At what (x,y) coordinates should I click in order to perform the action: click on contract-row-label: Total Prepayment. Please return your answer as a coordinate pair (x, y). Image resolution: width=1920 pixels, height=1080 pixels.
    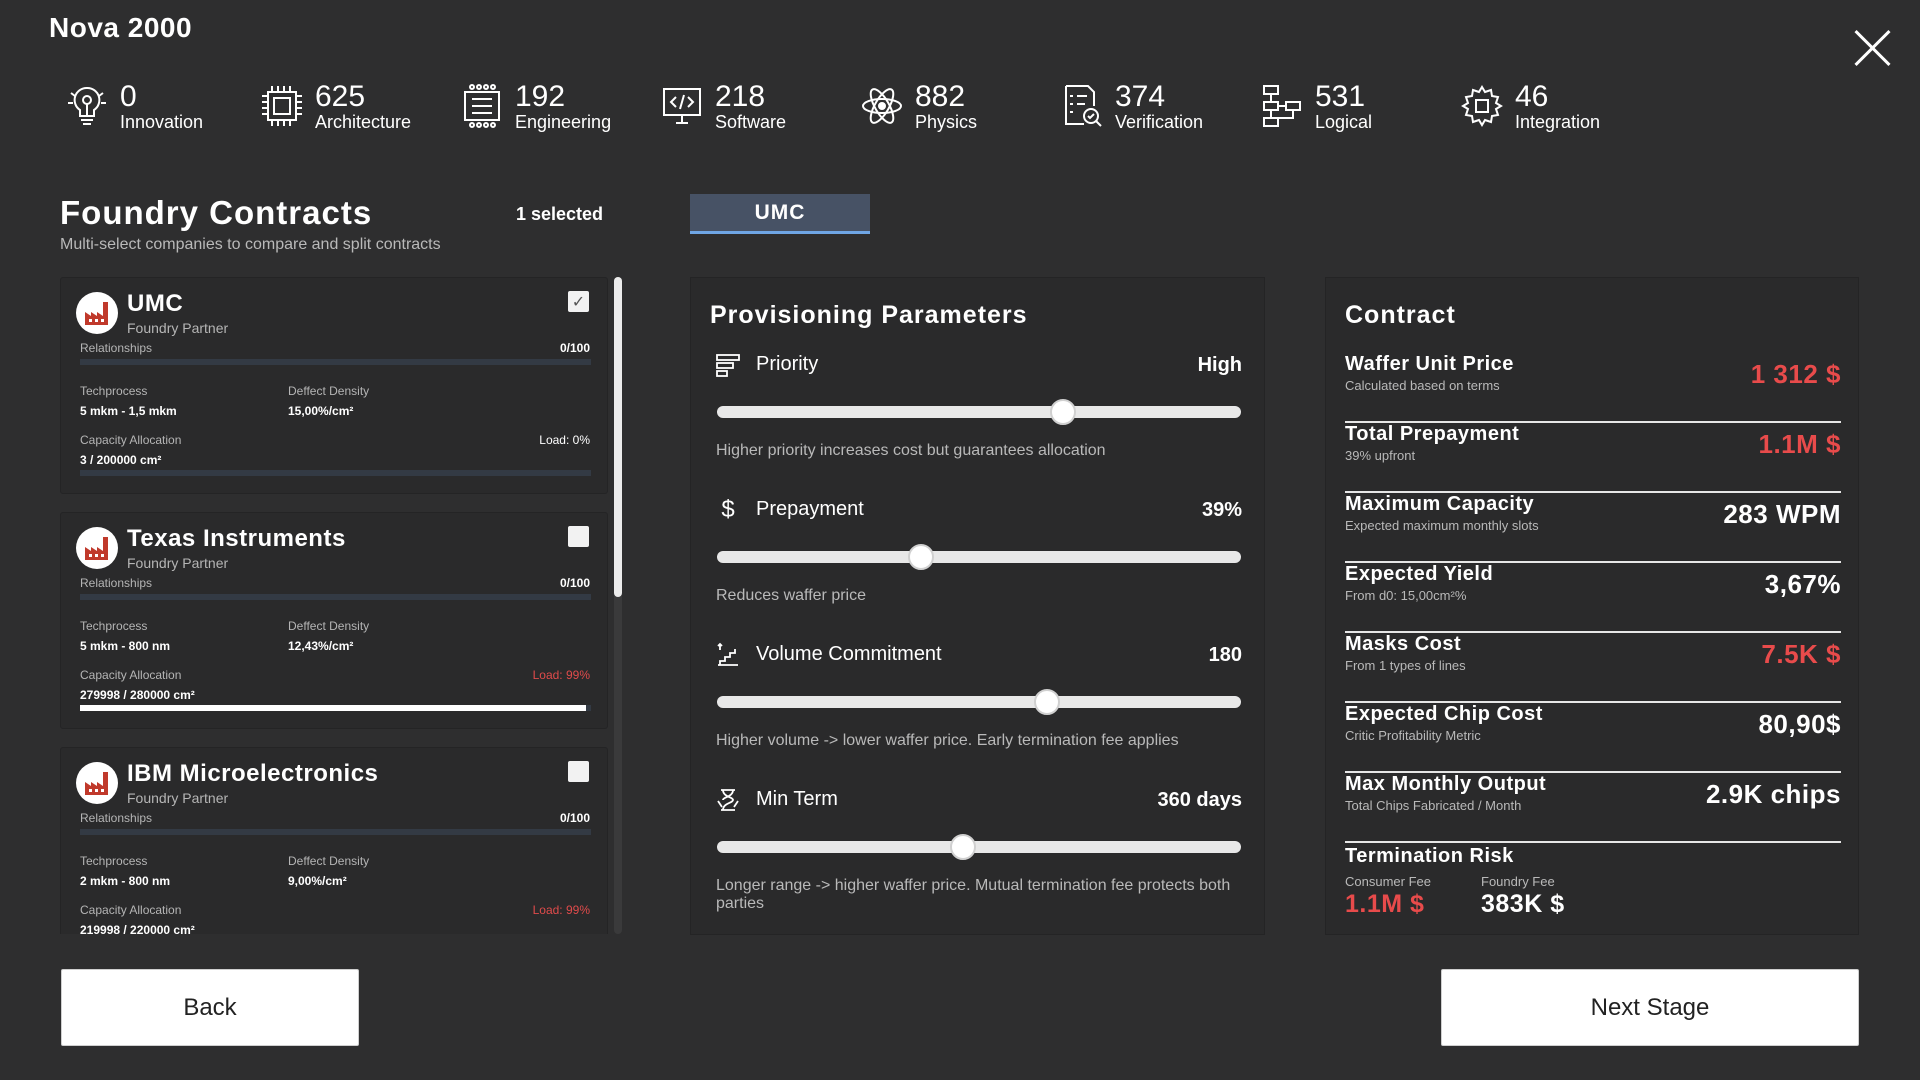
    Looking at the image, I should click on (1432, 434).